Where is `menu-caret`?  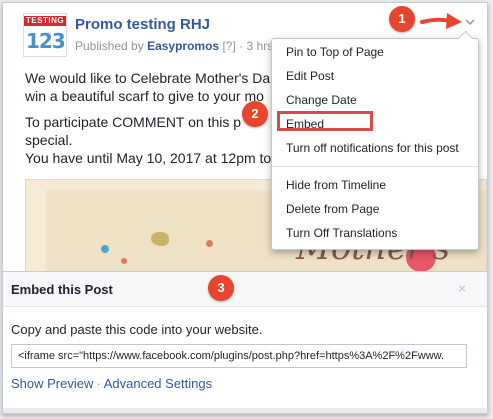
menu-caret is located at coordinates (465, 38).